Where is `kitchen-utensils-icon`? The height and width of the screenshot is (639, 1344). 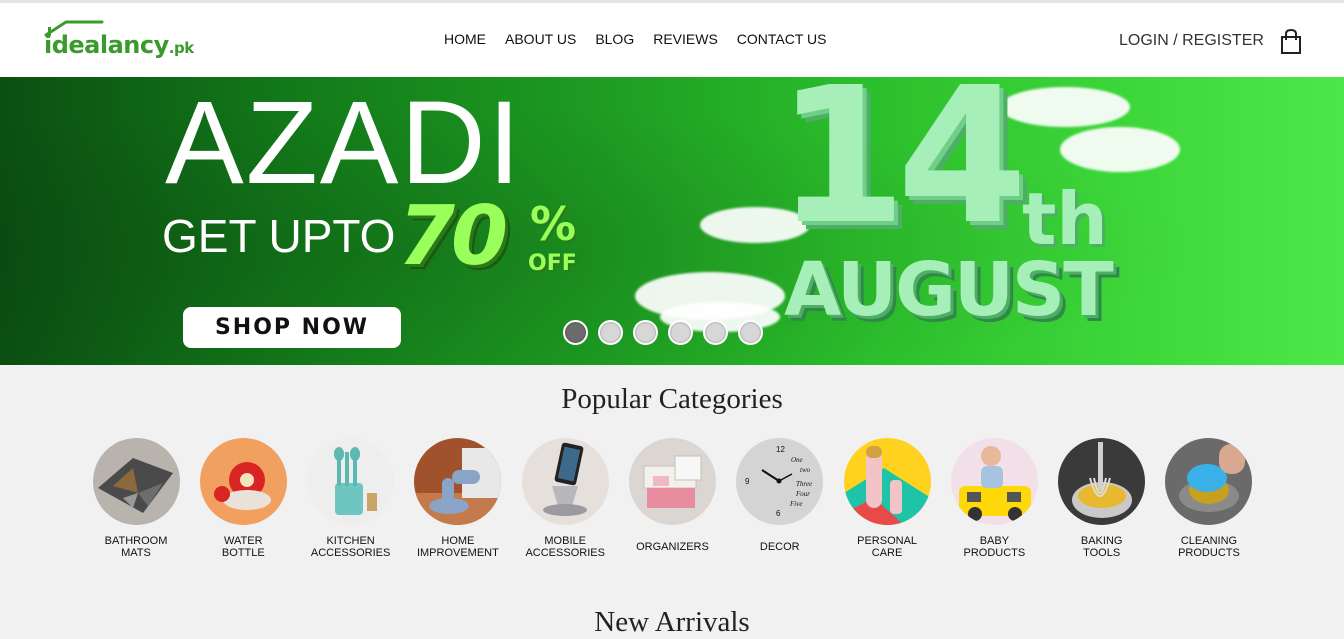
kitchen-utensils-icon is located at coordinates (351, 481).